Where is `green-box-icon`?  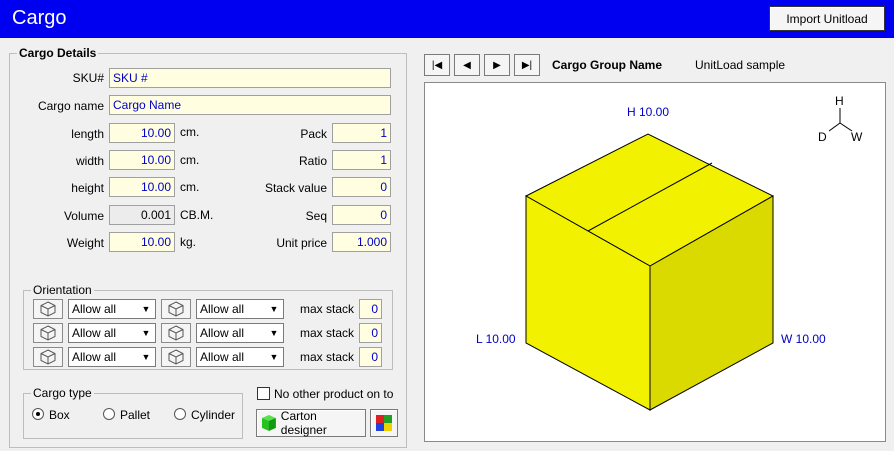
green-box-icon is located at coordinates (268, 423).